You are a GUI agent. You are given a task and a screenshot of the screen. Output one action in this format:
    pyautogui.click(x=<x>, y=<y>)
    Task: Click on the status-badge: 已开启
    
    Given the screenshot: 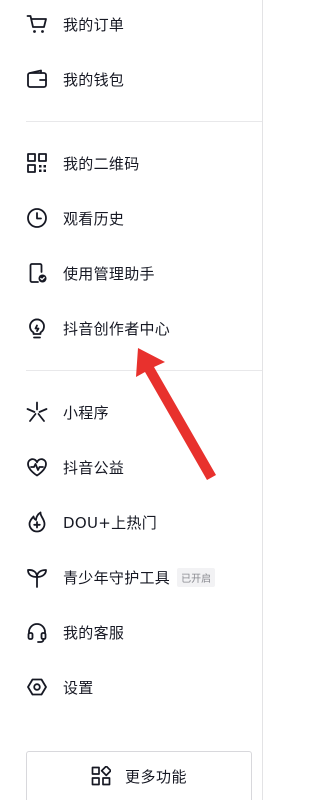 What is the action you would take?
    pyautogui.click(x=196, y=577)
    